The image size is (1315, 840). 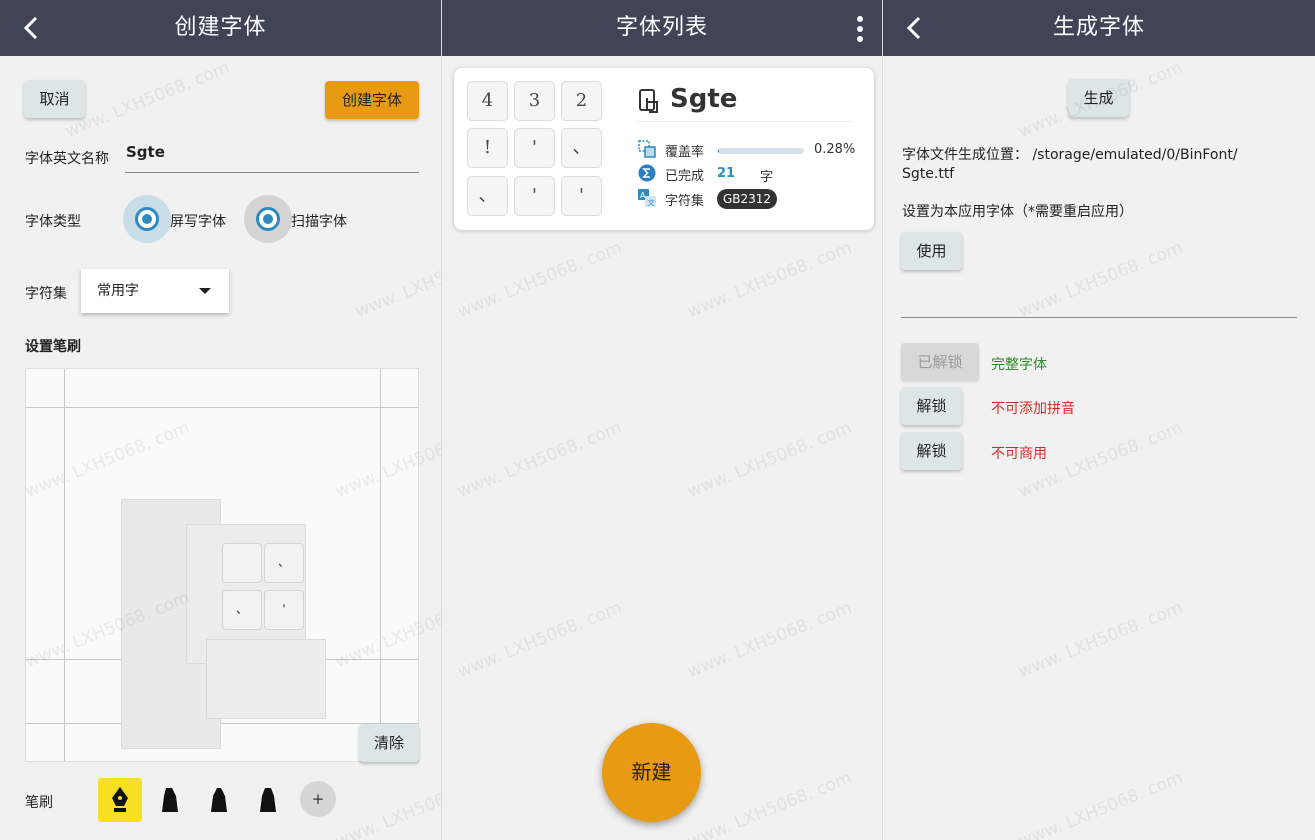 I want to click on generate-button: 生成, so click(x=1098, y=98).